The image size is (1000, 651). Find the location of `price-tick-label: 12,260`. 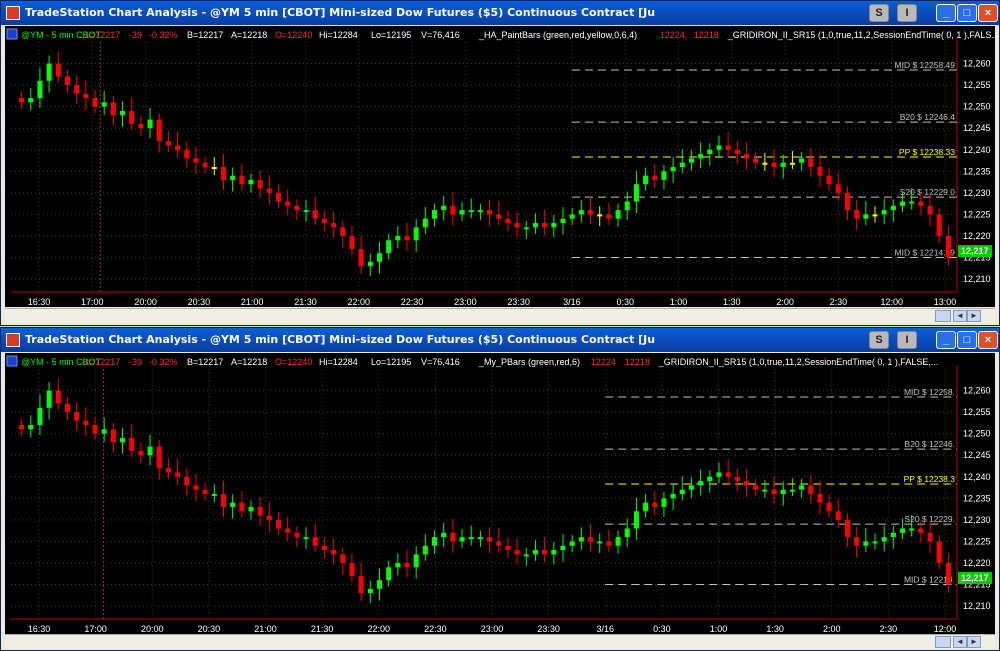

price-tick-label: 12,260 is located at coordinates (977, 391).